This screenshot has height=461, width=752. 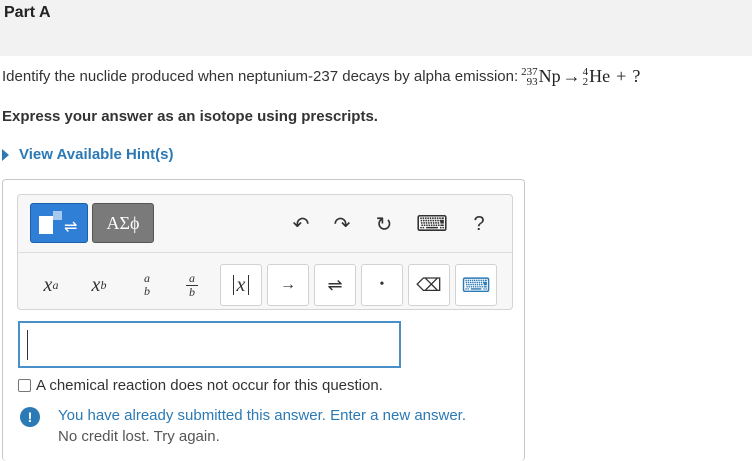 I want to click on reactant-nuclide: 237 93 Np, so click(x=541, y=76).